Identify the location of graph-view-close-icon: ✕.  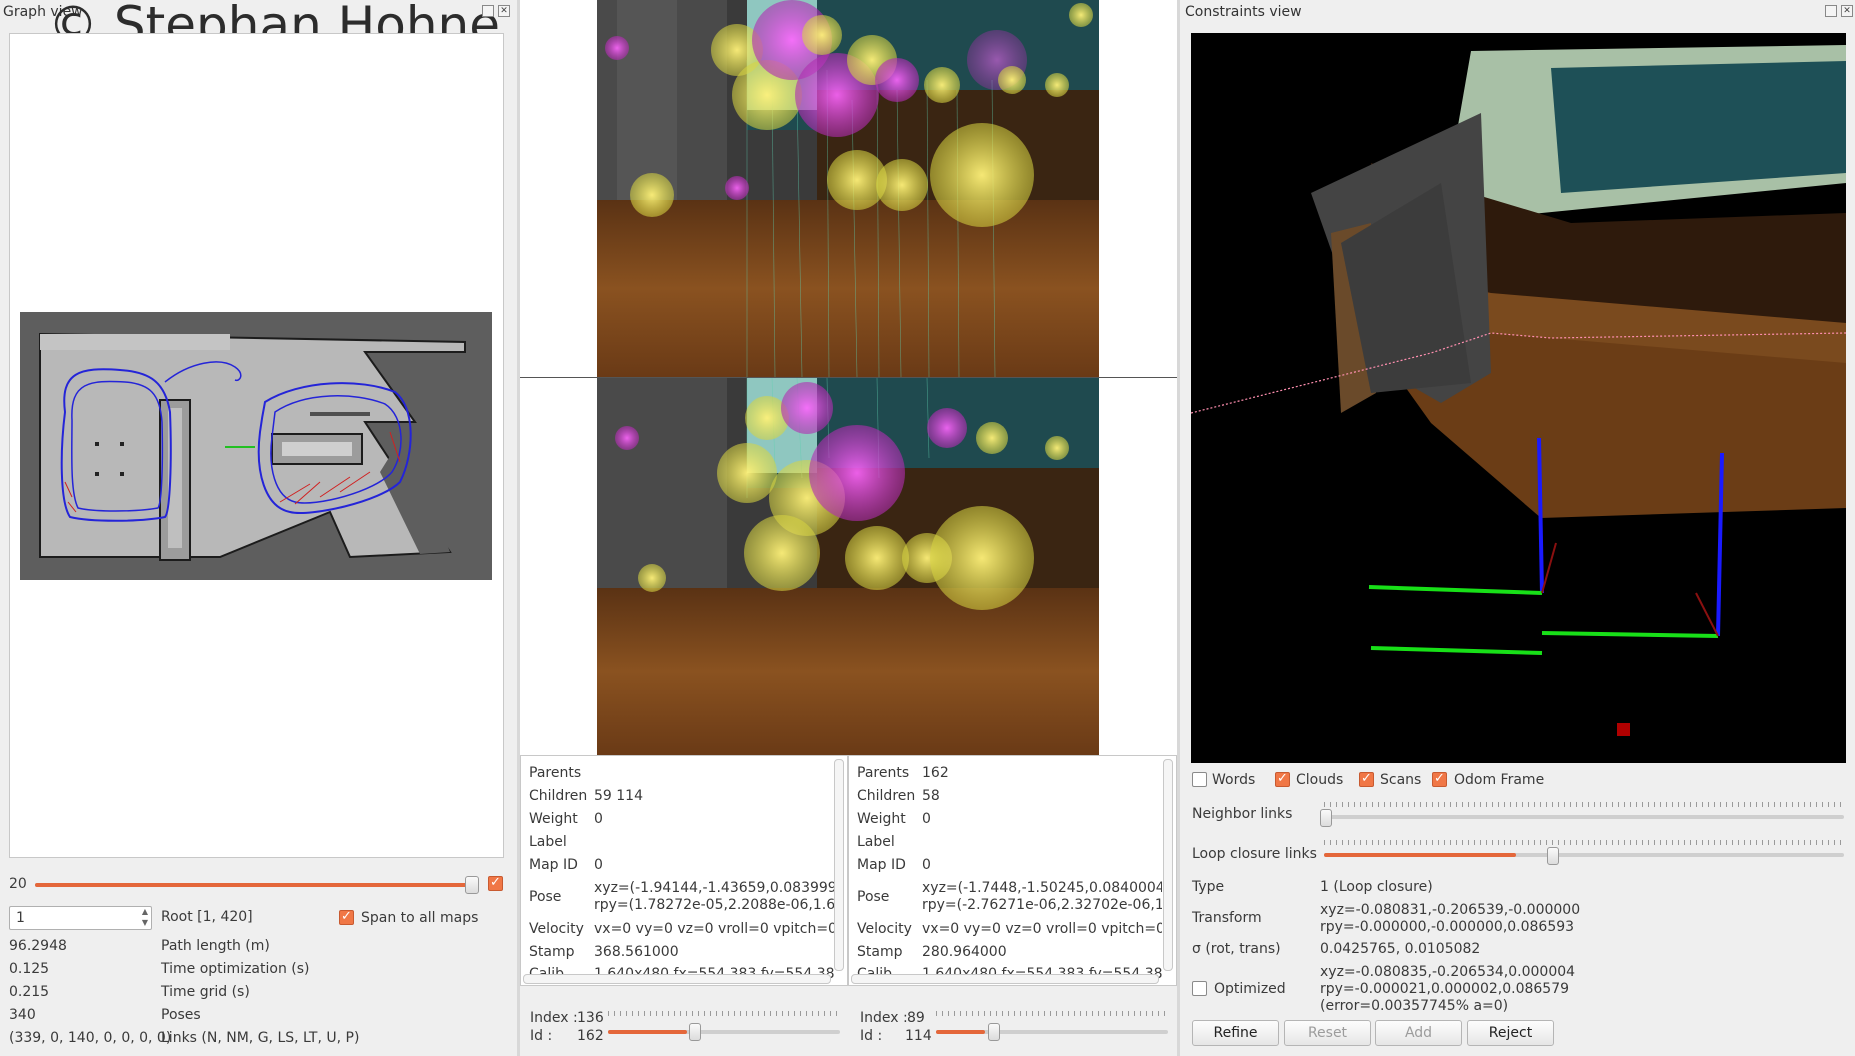
(504, 11).